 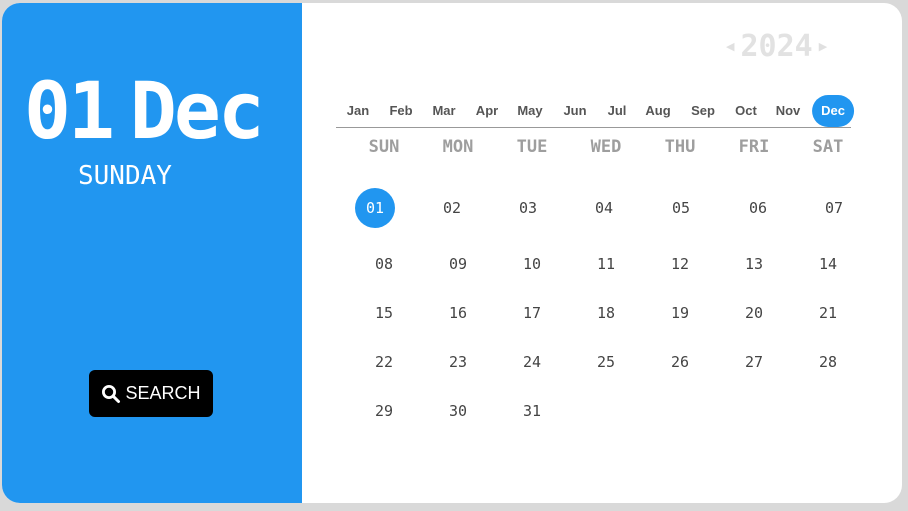 I want to click on month-item-mar: Mar, so click(x=443, y=111).